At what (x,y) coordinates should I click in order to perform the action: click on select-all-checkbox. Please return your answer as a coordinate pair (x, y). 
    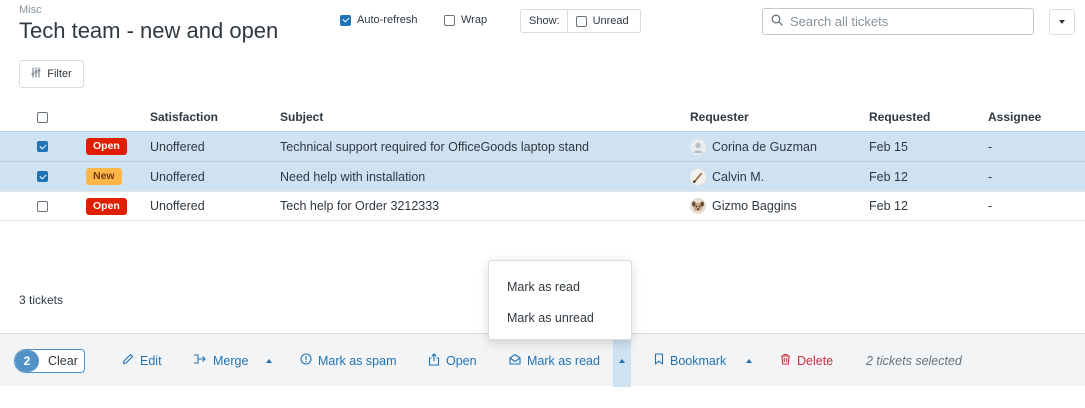
    Looking at the image, I should click on (42, 117).